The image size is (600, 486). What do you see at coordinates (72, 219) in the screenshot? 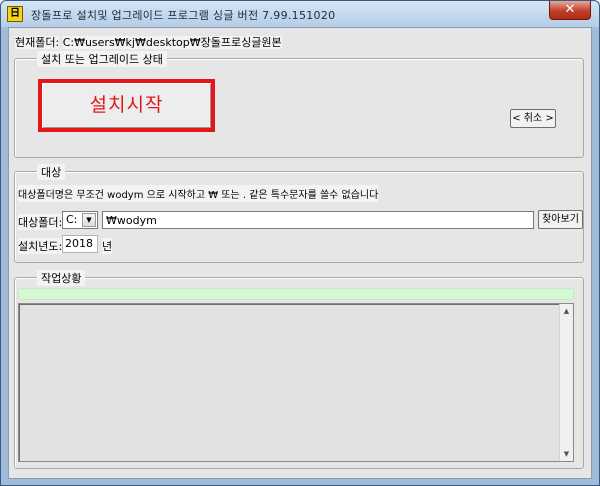
I see `drive-value: C:` at bounding box center [72, 219].